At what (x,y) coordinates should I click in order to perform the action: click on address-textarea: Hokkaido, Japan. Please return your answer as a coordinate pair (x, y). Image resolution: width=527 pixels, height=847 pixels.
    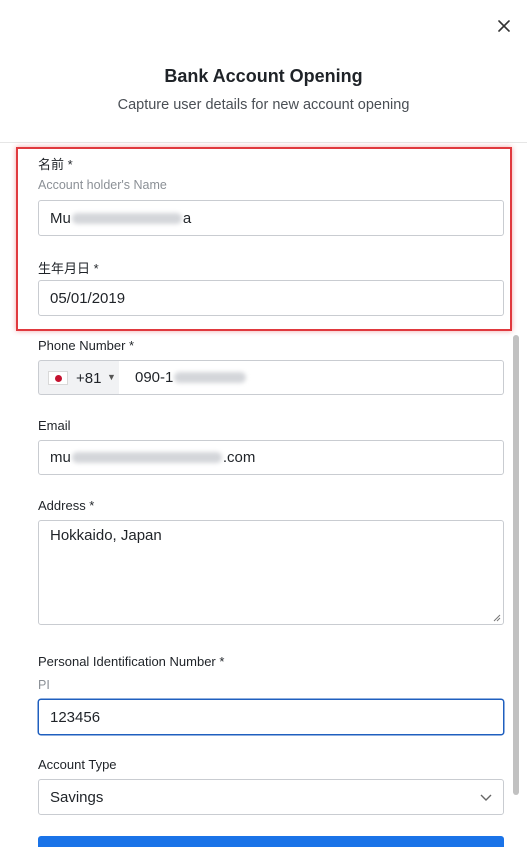
    Looking at the image, I should click on (271, 572).